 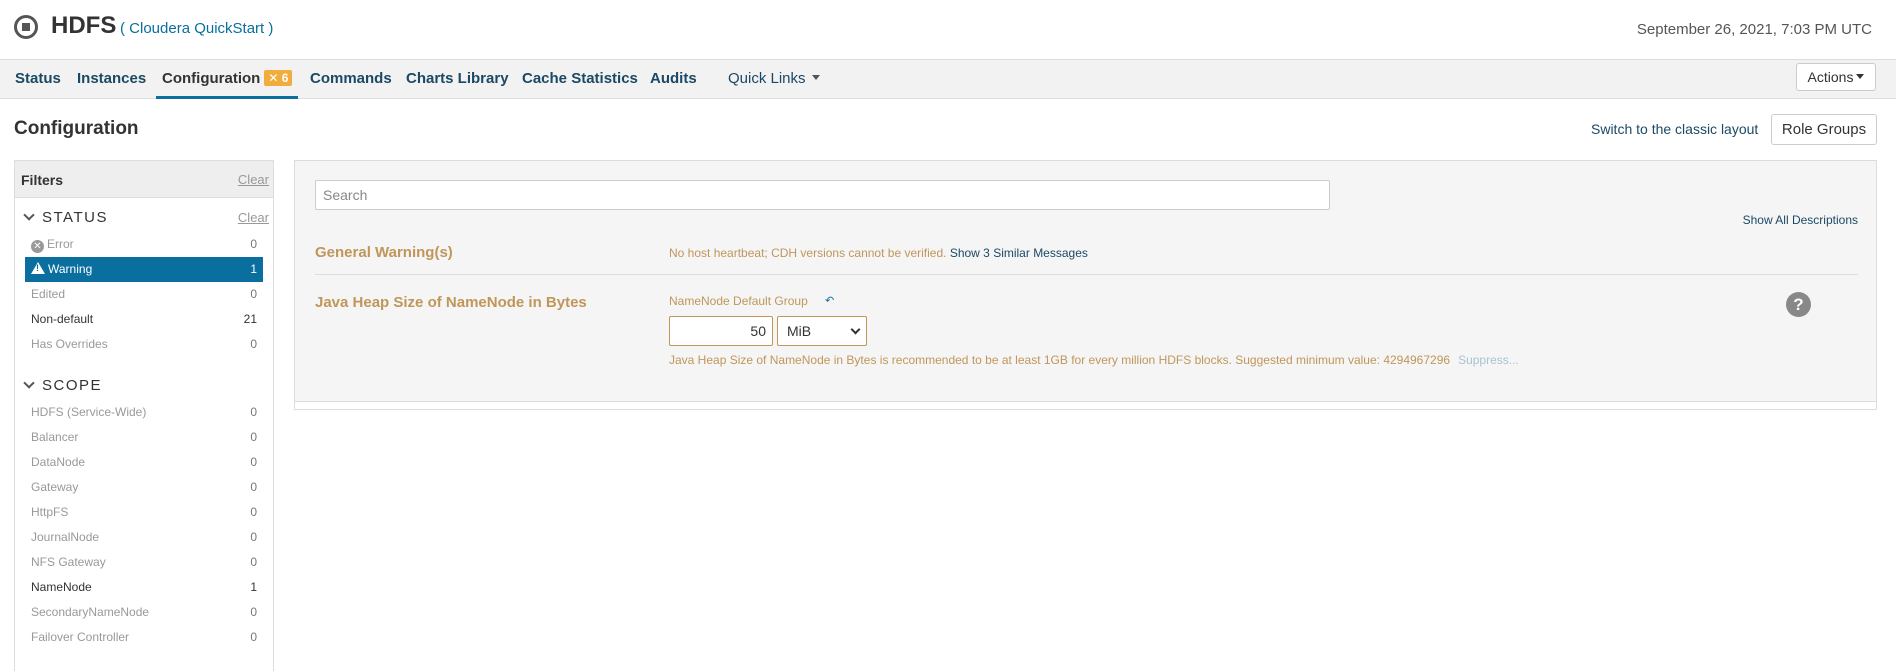 What do you see at coordinates (55, 487) in the screenshot?
I see `filter-label: Gateway` at bounding box center [55, 487].